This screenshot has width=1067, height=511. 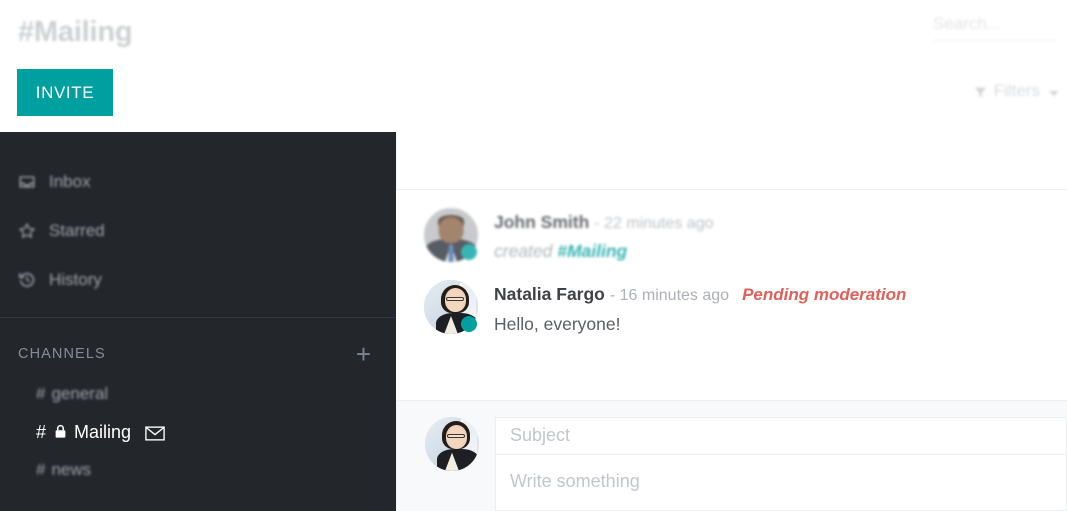 What do you see at coordinates (1054, 93) in the screenshot?
I see `chevron-down-icon` at bounding box center [1054, 93].